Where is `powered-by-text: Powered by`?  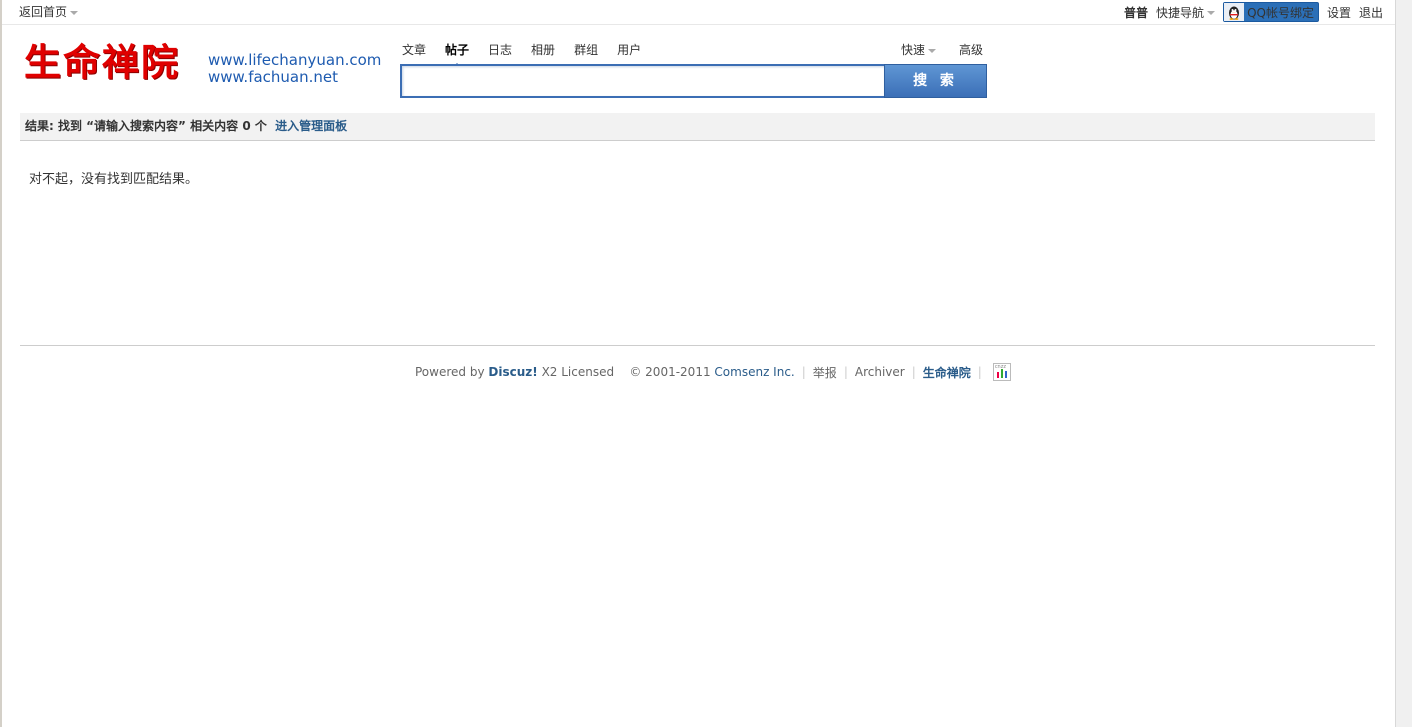 powered-by-text: Powered by is located at coordinates (450, 372).